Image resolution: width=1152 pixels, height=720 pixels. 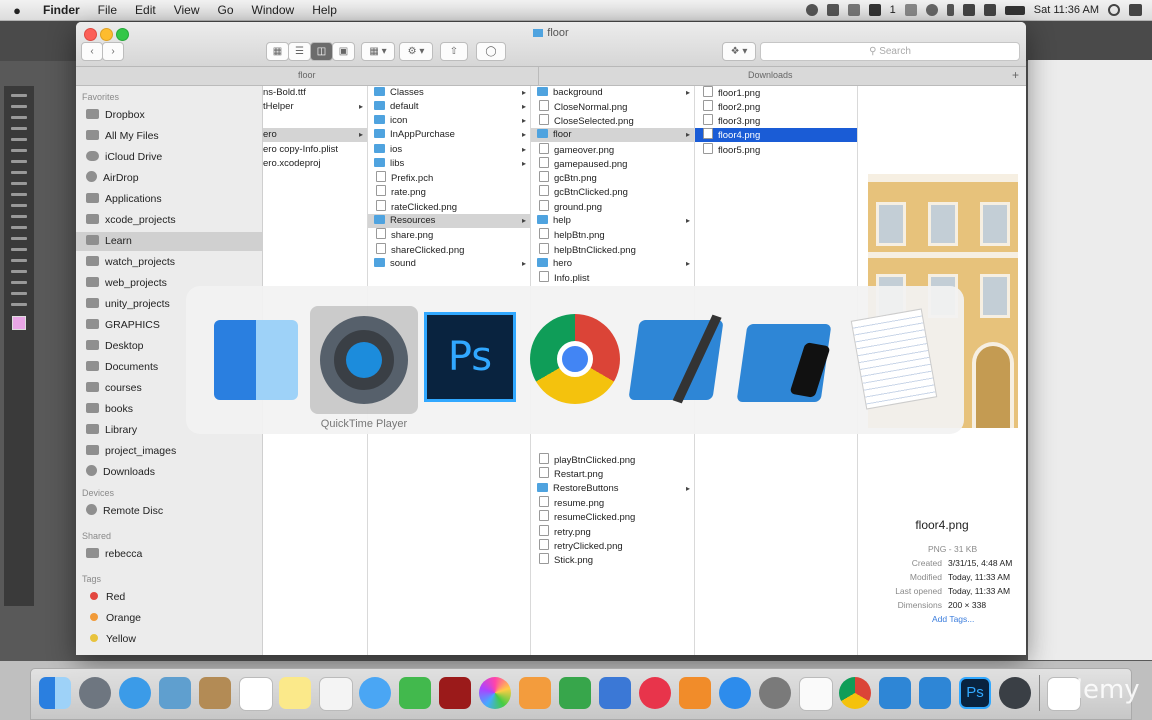 I want to click on sidebar-item-xcode-projects: xcode_projects, so click(x=172, y=220).